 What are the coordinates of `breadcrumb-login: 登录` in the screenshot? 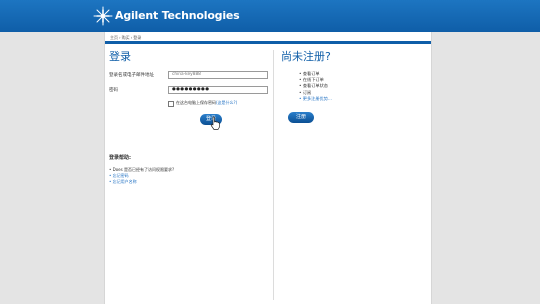 It's located at (137, 37).